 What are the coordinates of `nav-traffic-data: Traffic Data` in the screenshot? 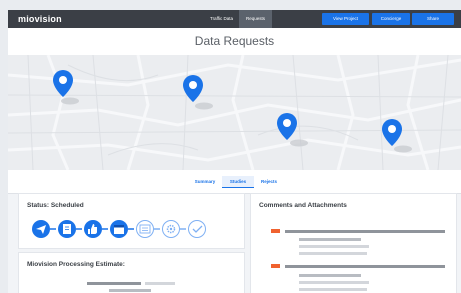 It's located at (221, 19).